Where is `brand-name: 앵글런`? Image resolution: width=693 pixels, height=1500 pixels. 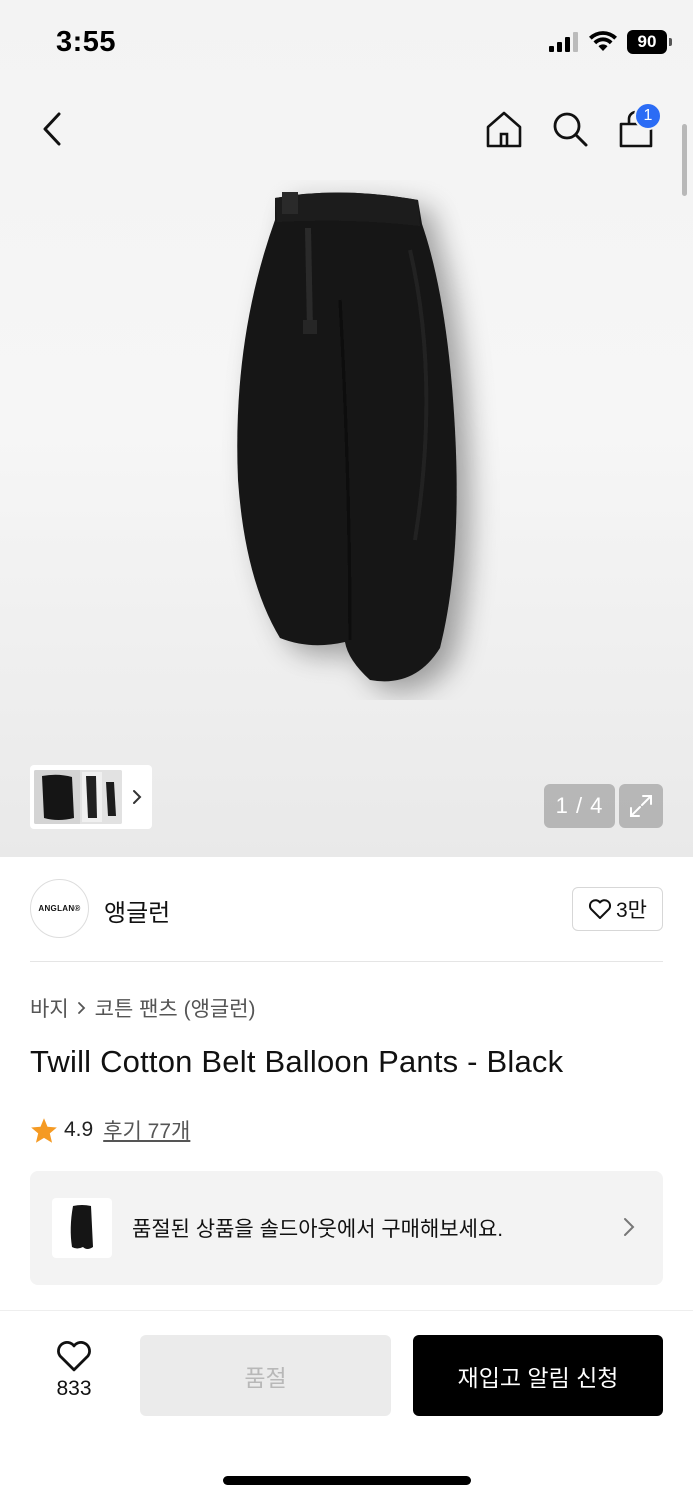
brand-name: 앵글런 is located at coordinates (137, 910).